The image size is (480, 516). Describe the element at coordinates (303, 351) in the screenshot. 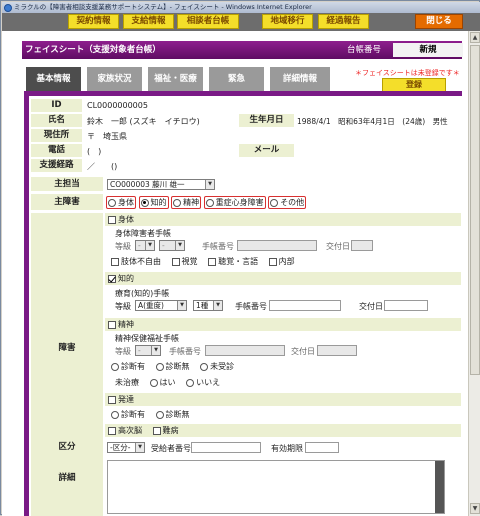

I see `mental-issued-label: 交付日` at that location.